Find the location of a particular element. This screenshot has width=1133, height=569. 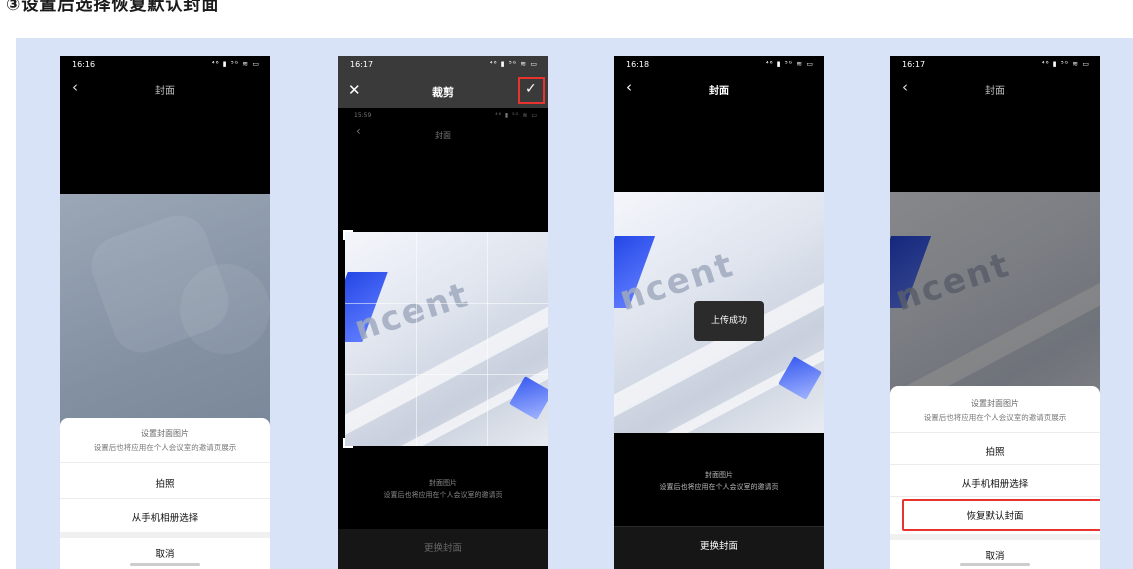

page-heading: ③设置后选择恢复默认封面 is located at coordinates (113, 6).